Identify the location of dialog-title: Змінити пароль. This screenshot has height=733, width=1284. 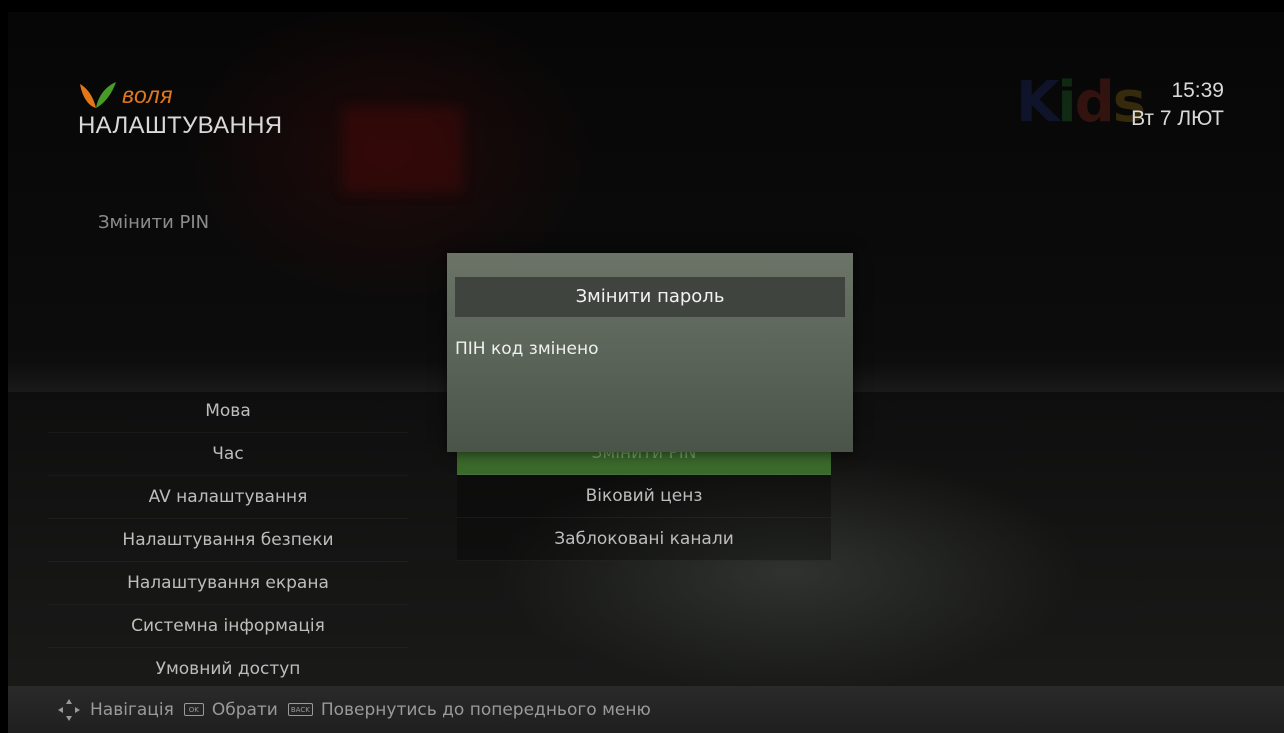
(650, 297).